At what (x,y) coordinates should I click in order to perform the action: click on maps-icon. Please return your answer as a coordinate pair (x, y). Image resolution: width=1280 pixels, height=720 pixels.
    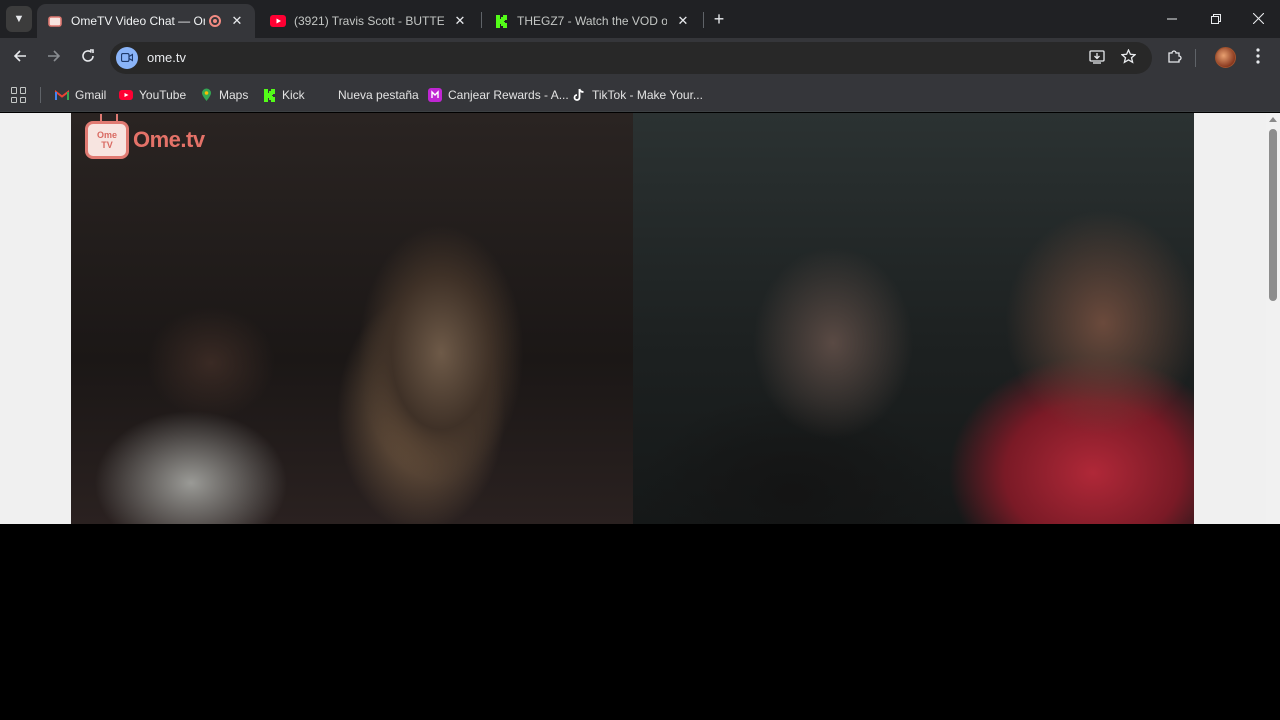
    Looking at the image, I should click on (206, 95).